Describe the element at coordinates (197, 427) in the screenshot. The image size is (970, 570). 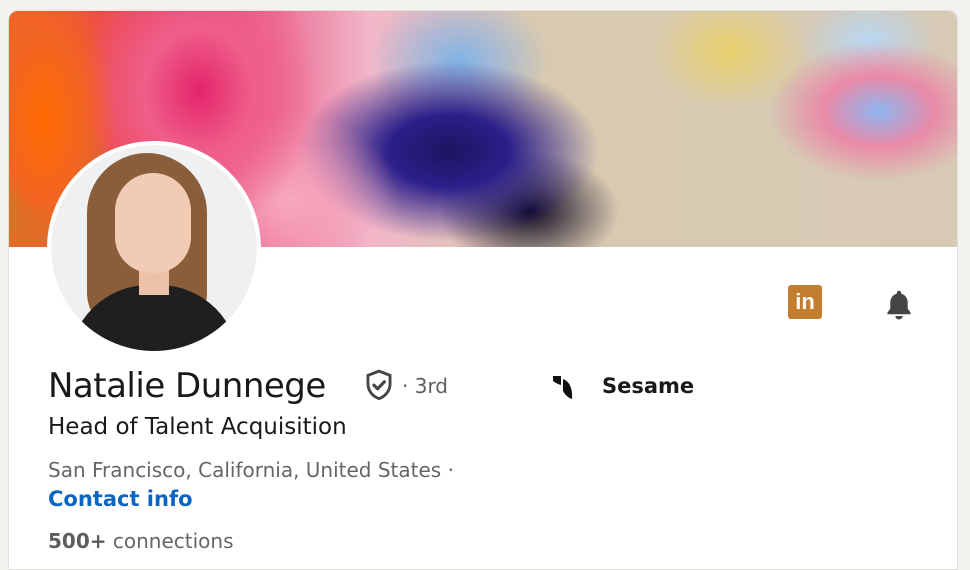
I see `profile-headline: Head of Talent Acquisition` at that location.